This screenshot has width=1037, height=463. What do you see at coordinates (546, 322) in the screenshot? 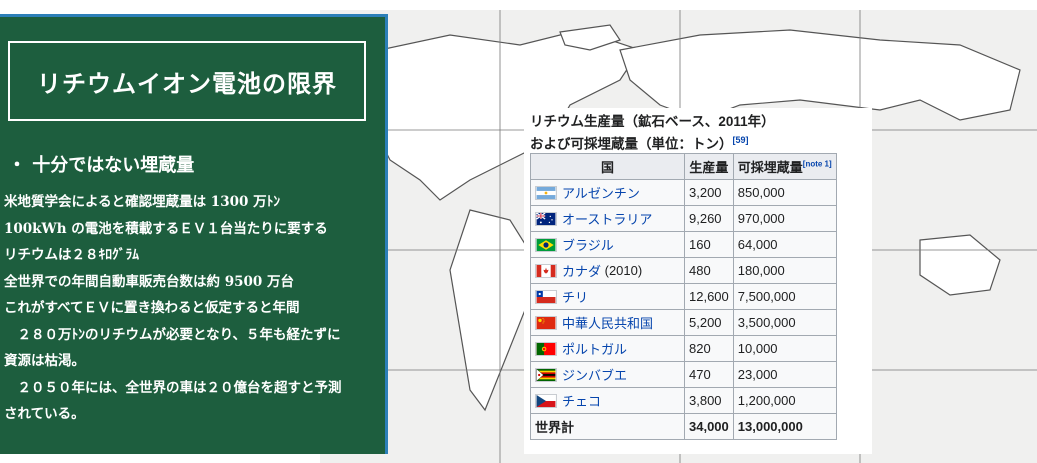
I see `china-flag-icon` at bounding box center [546, 322].